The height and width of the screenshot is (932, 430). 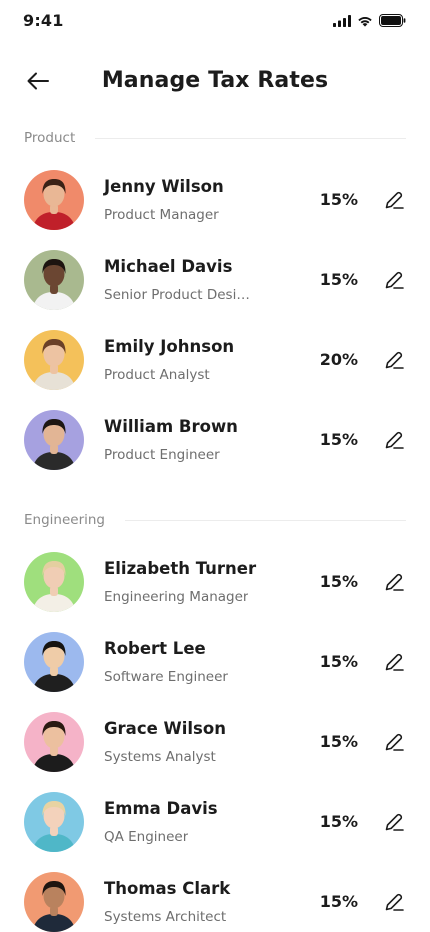 What do you see at coordinates (50, 138) in the screenshot?
I see `section-label: Product` at bounding box center [50, 138].